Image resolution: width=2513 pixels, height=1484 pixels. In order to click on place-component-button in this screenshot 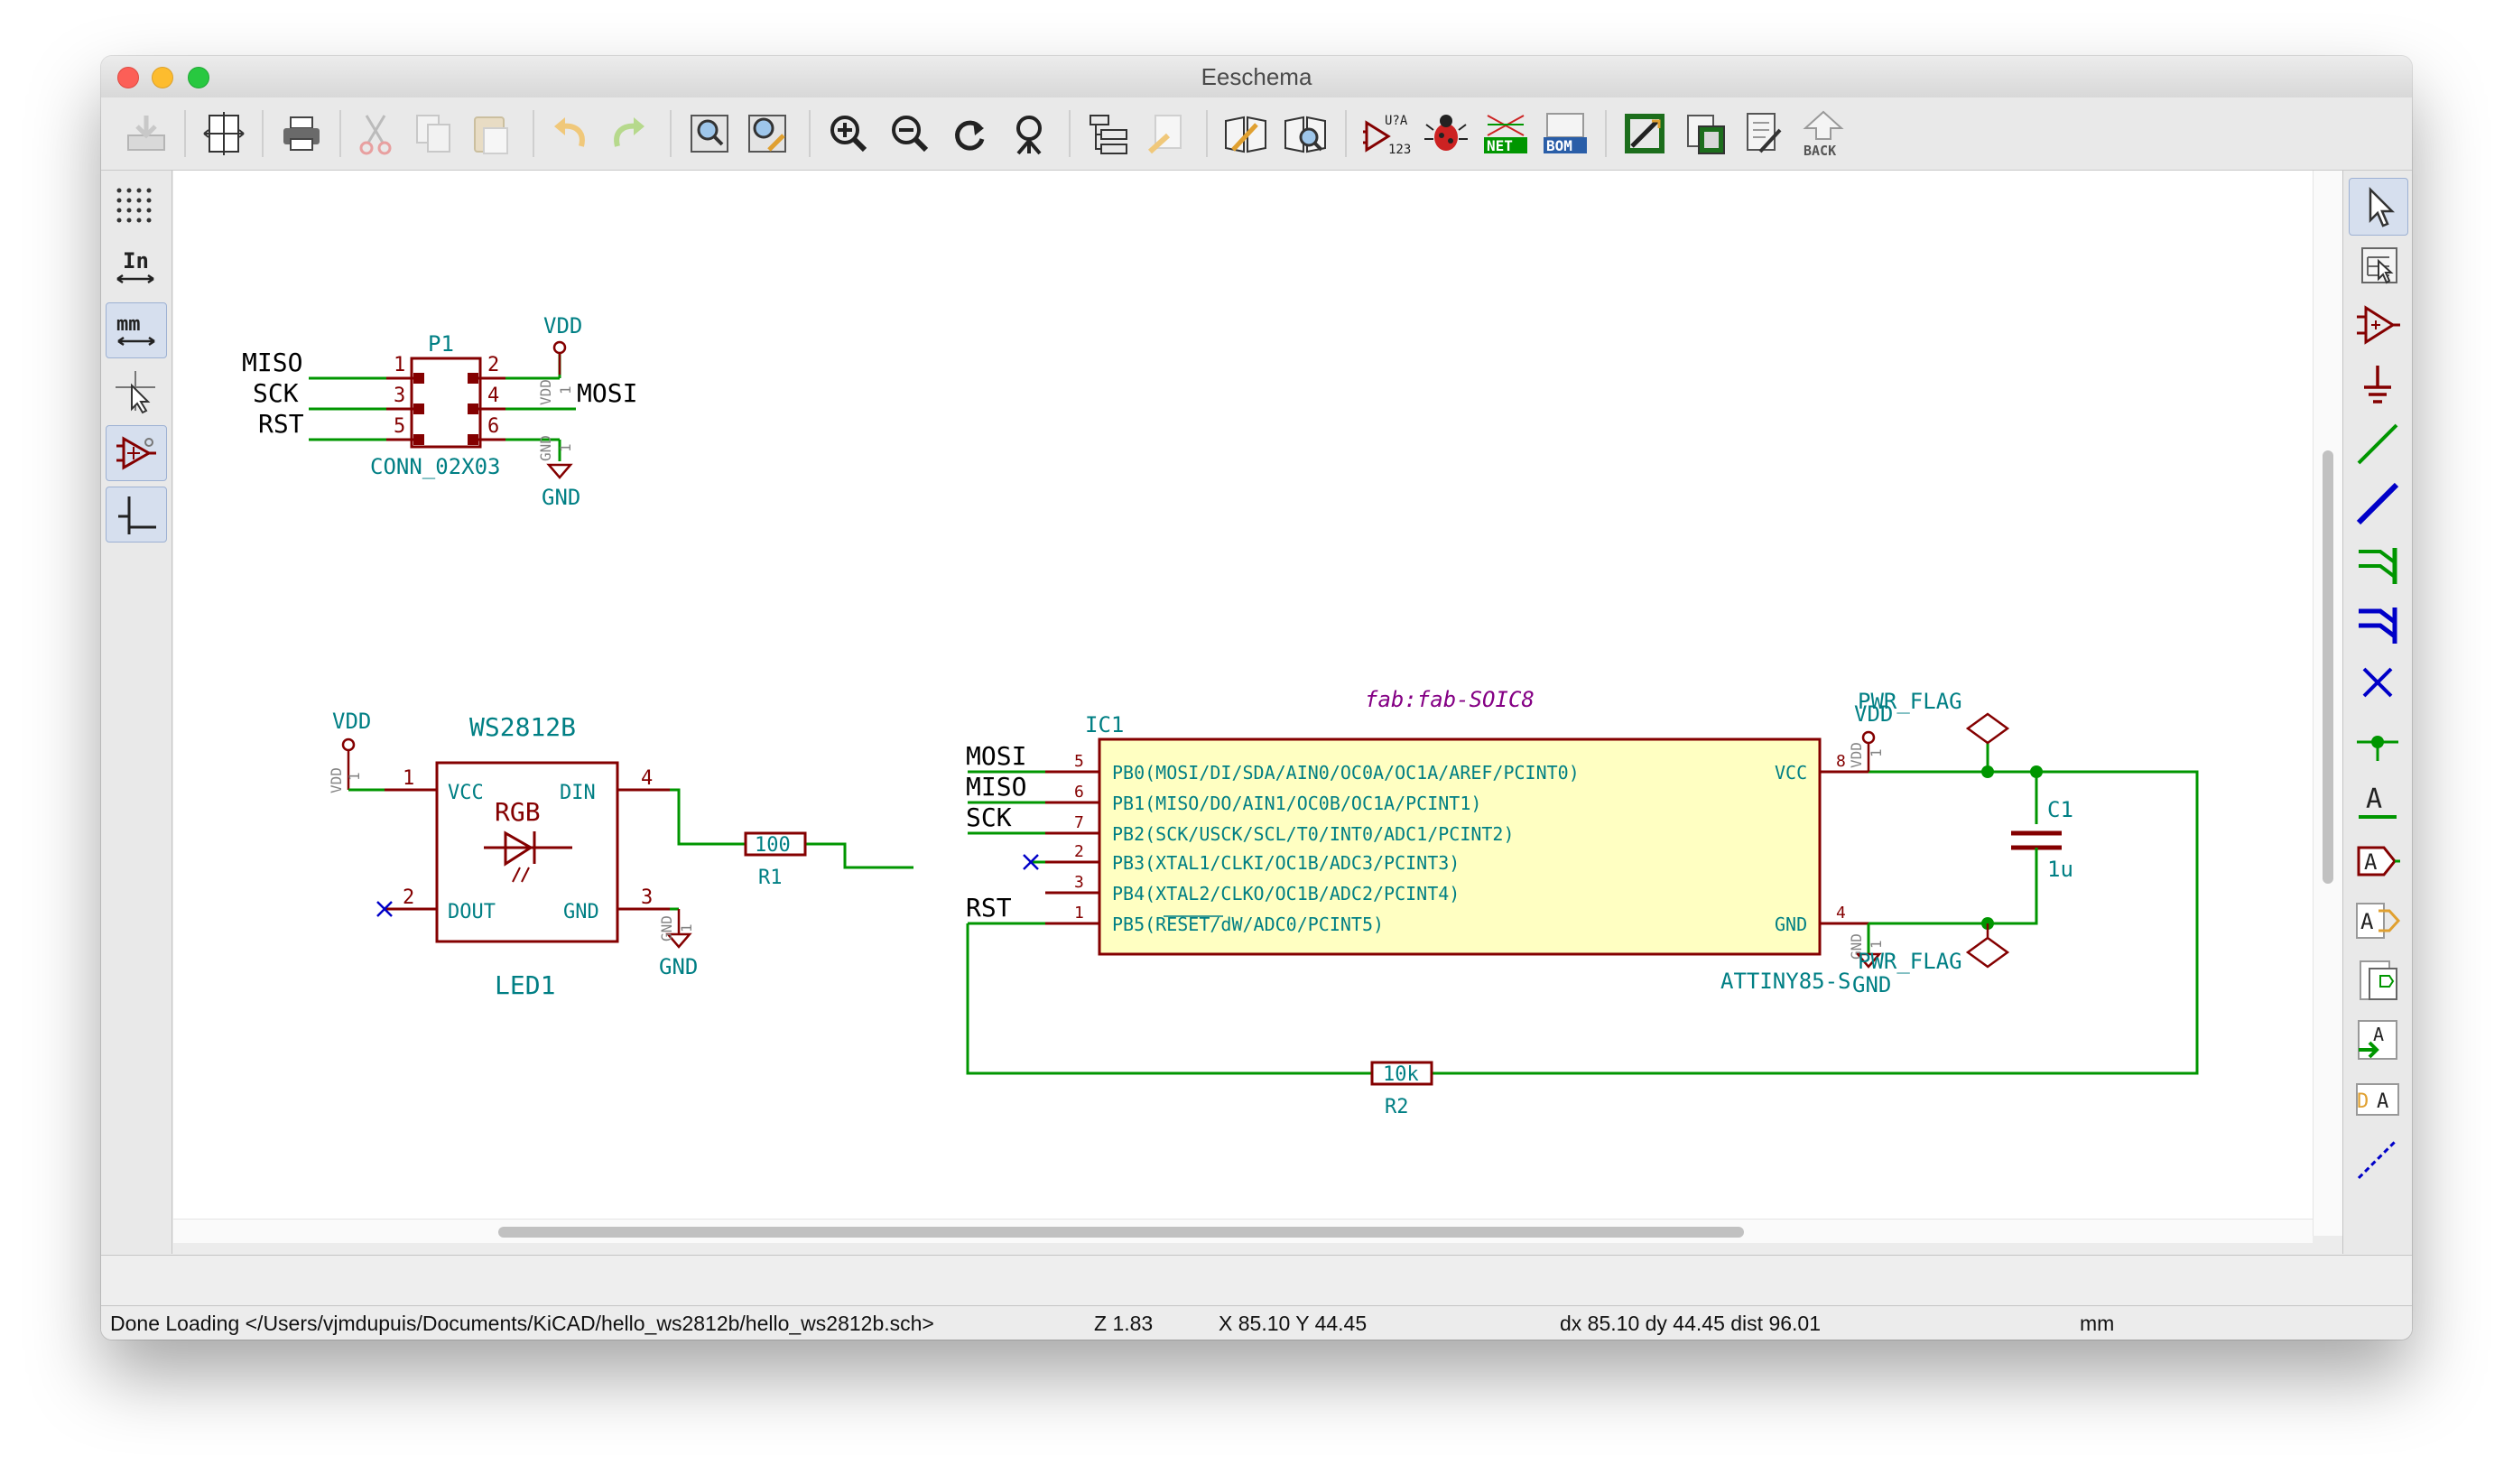, I will do `click(2377, 325)`.